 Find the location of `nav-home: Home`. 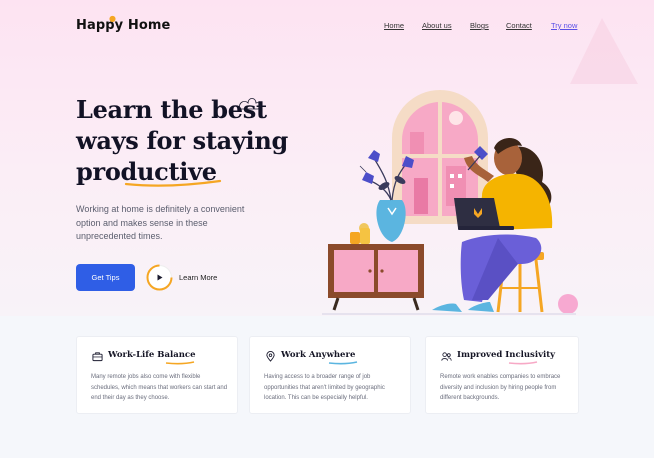

nav-home: Home is located at coordinates (394, 25).